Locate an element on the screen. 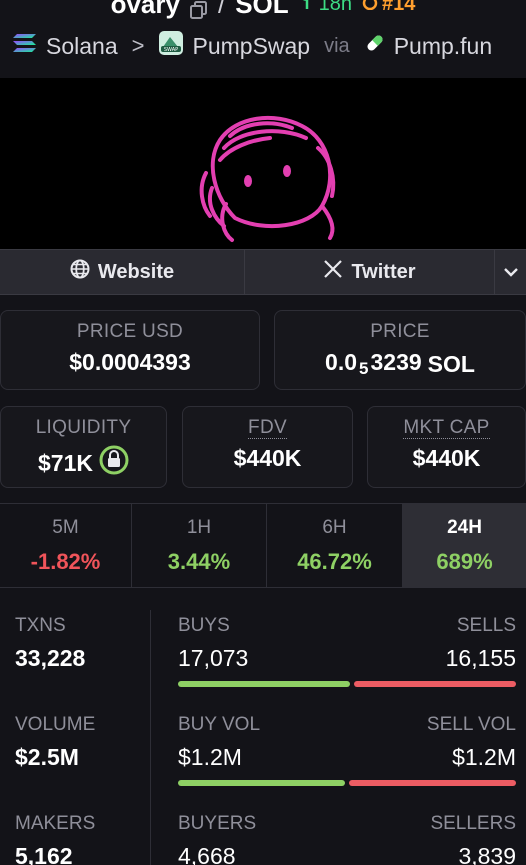 This screenshot has height=865, width=526. solana-icon is located at coordinates (25, 46).